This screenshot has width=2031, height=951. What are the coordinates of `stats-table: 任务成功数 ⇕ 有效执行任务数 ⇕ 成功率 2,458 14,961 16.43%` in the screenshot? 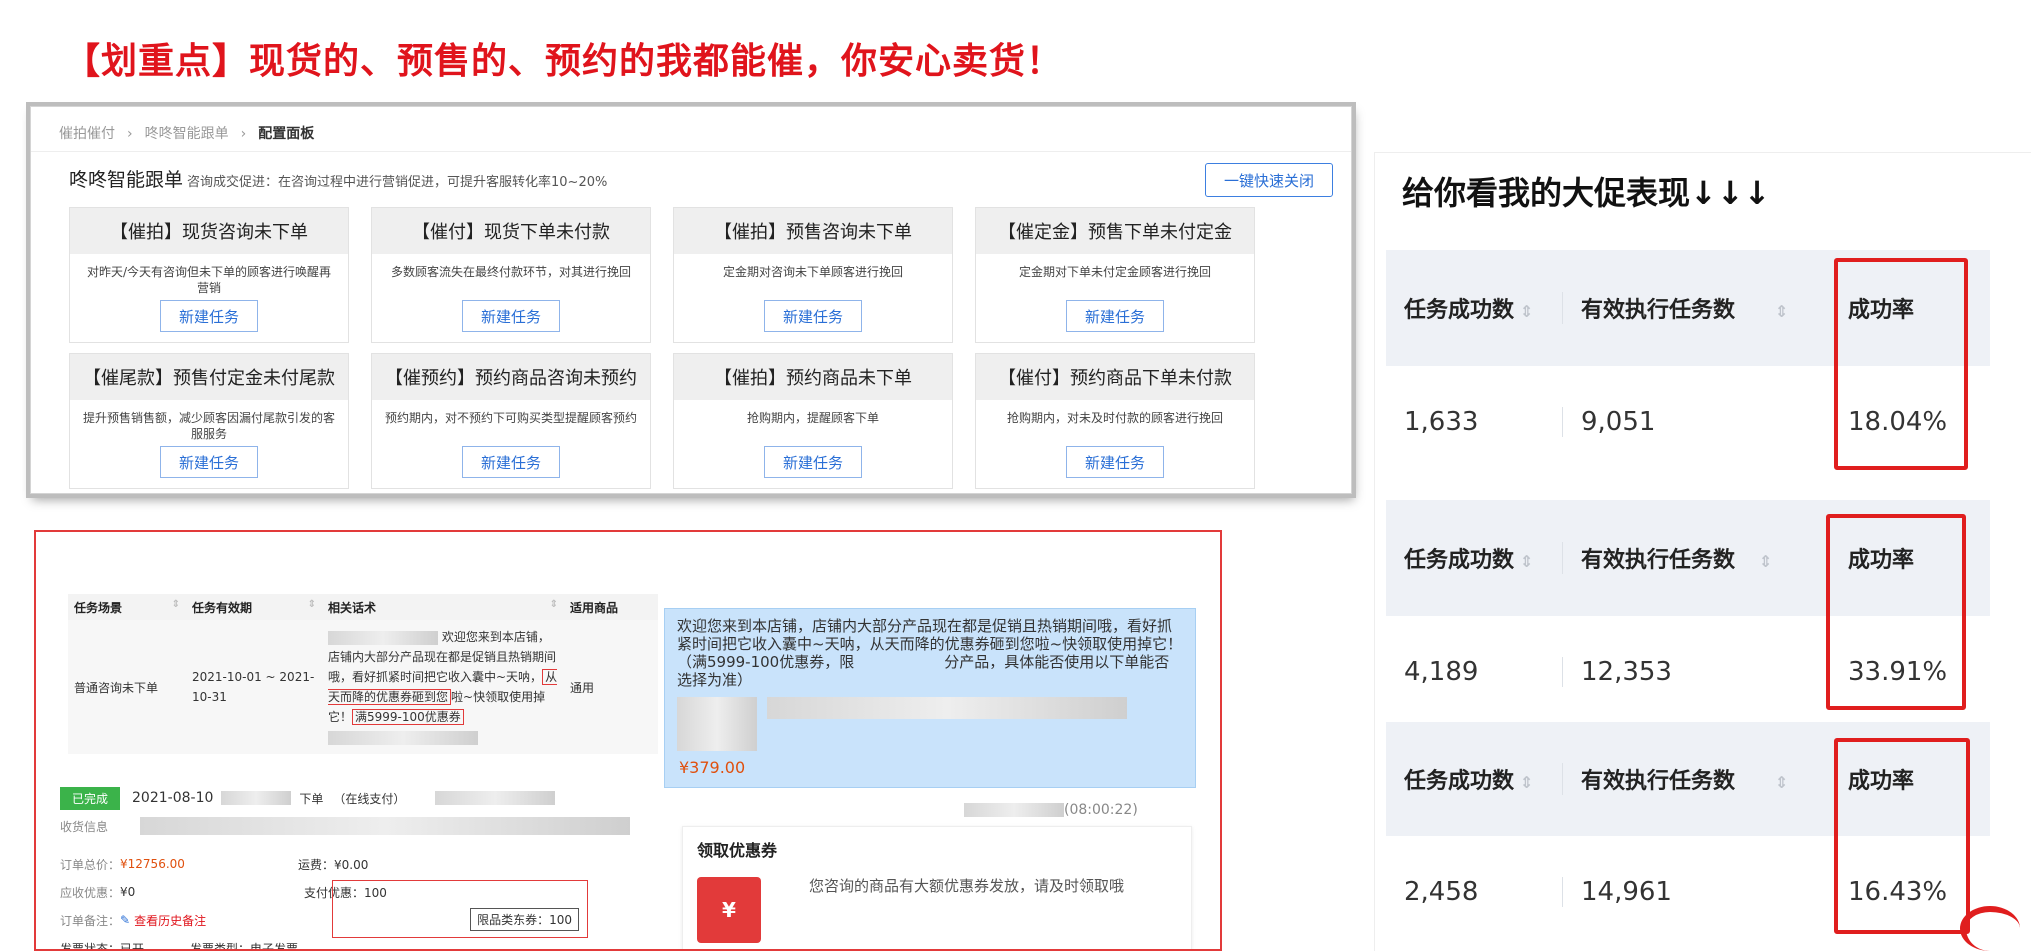 It's located at (1688, 835).